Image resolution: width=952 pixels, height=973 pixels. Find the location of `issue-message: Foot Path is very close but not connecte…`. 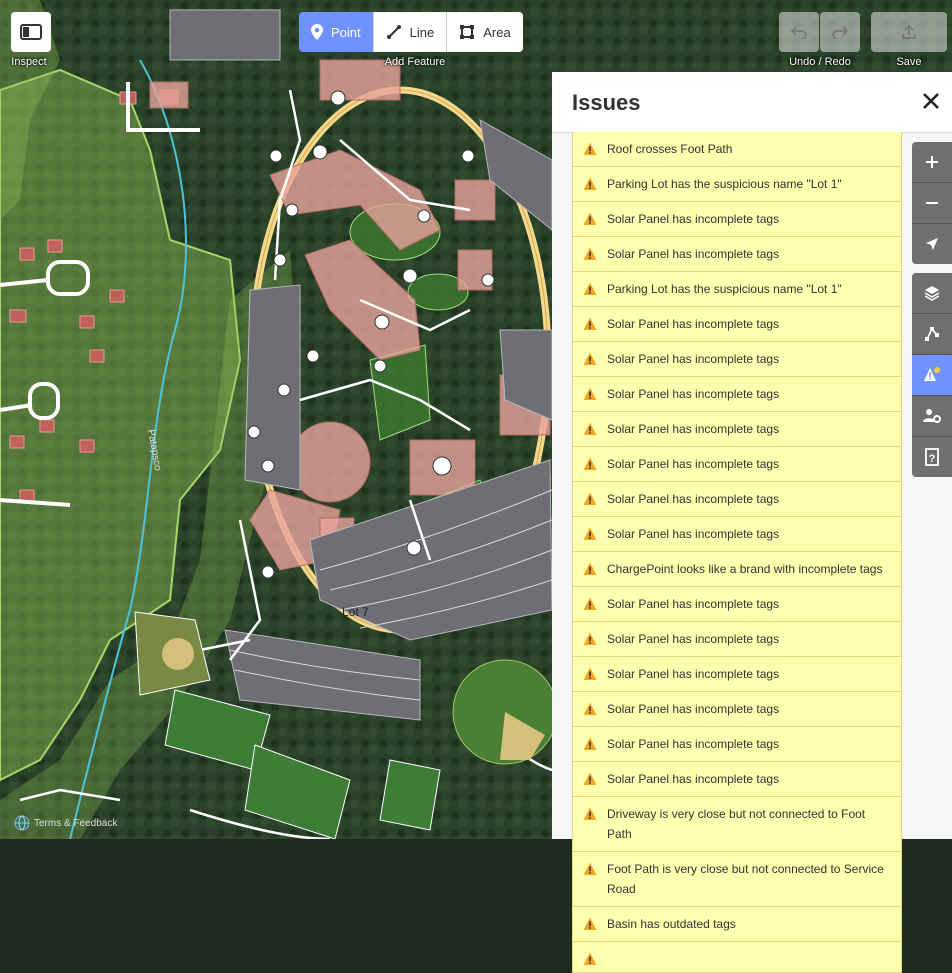

issue-message: Foot Path is very close but not connecte… is located at coordinates (745, 879).